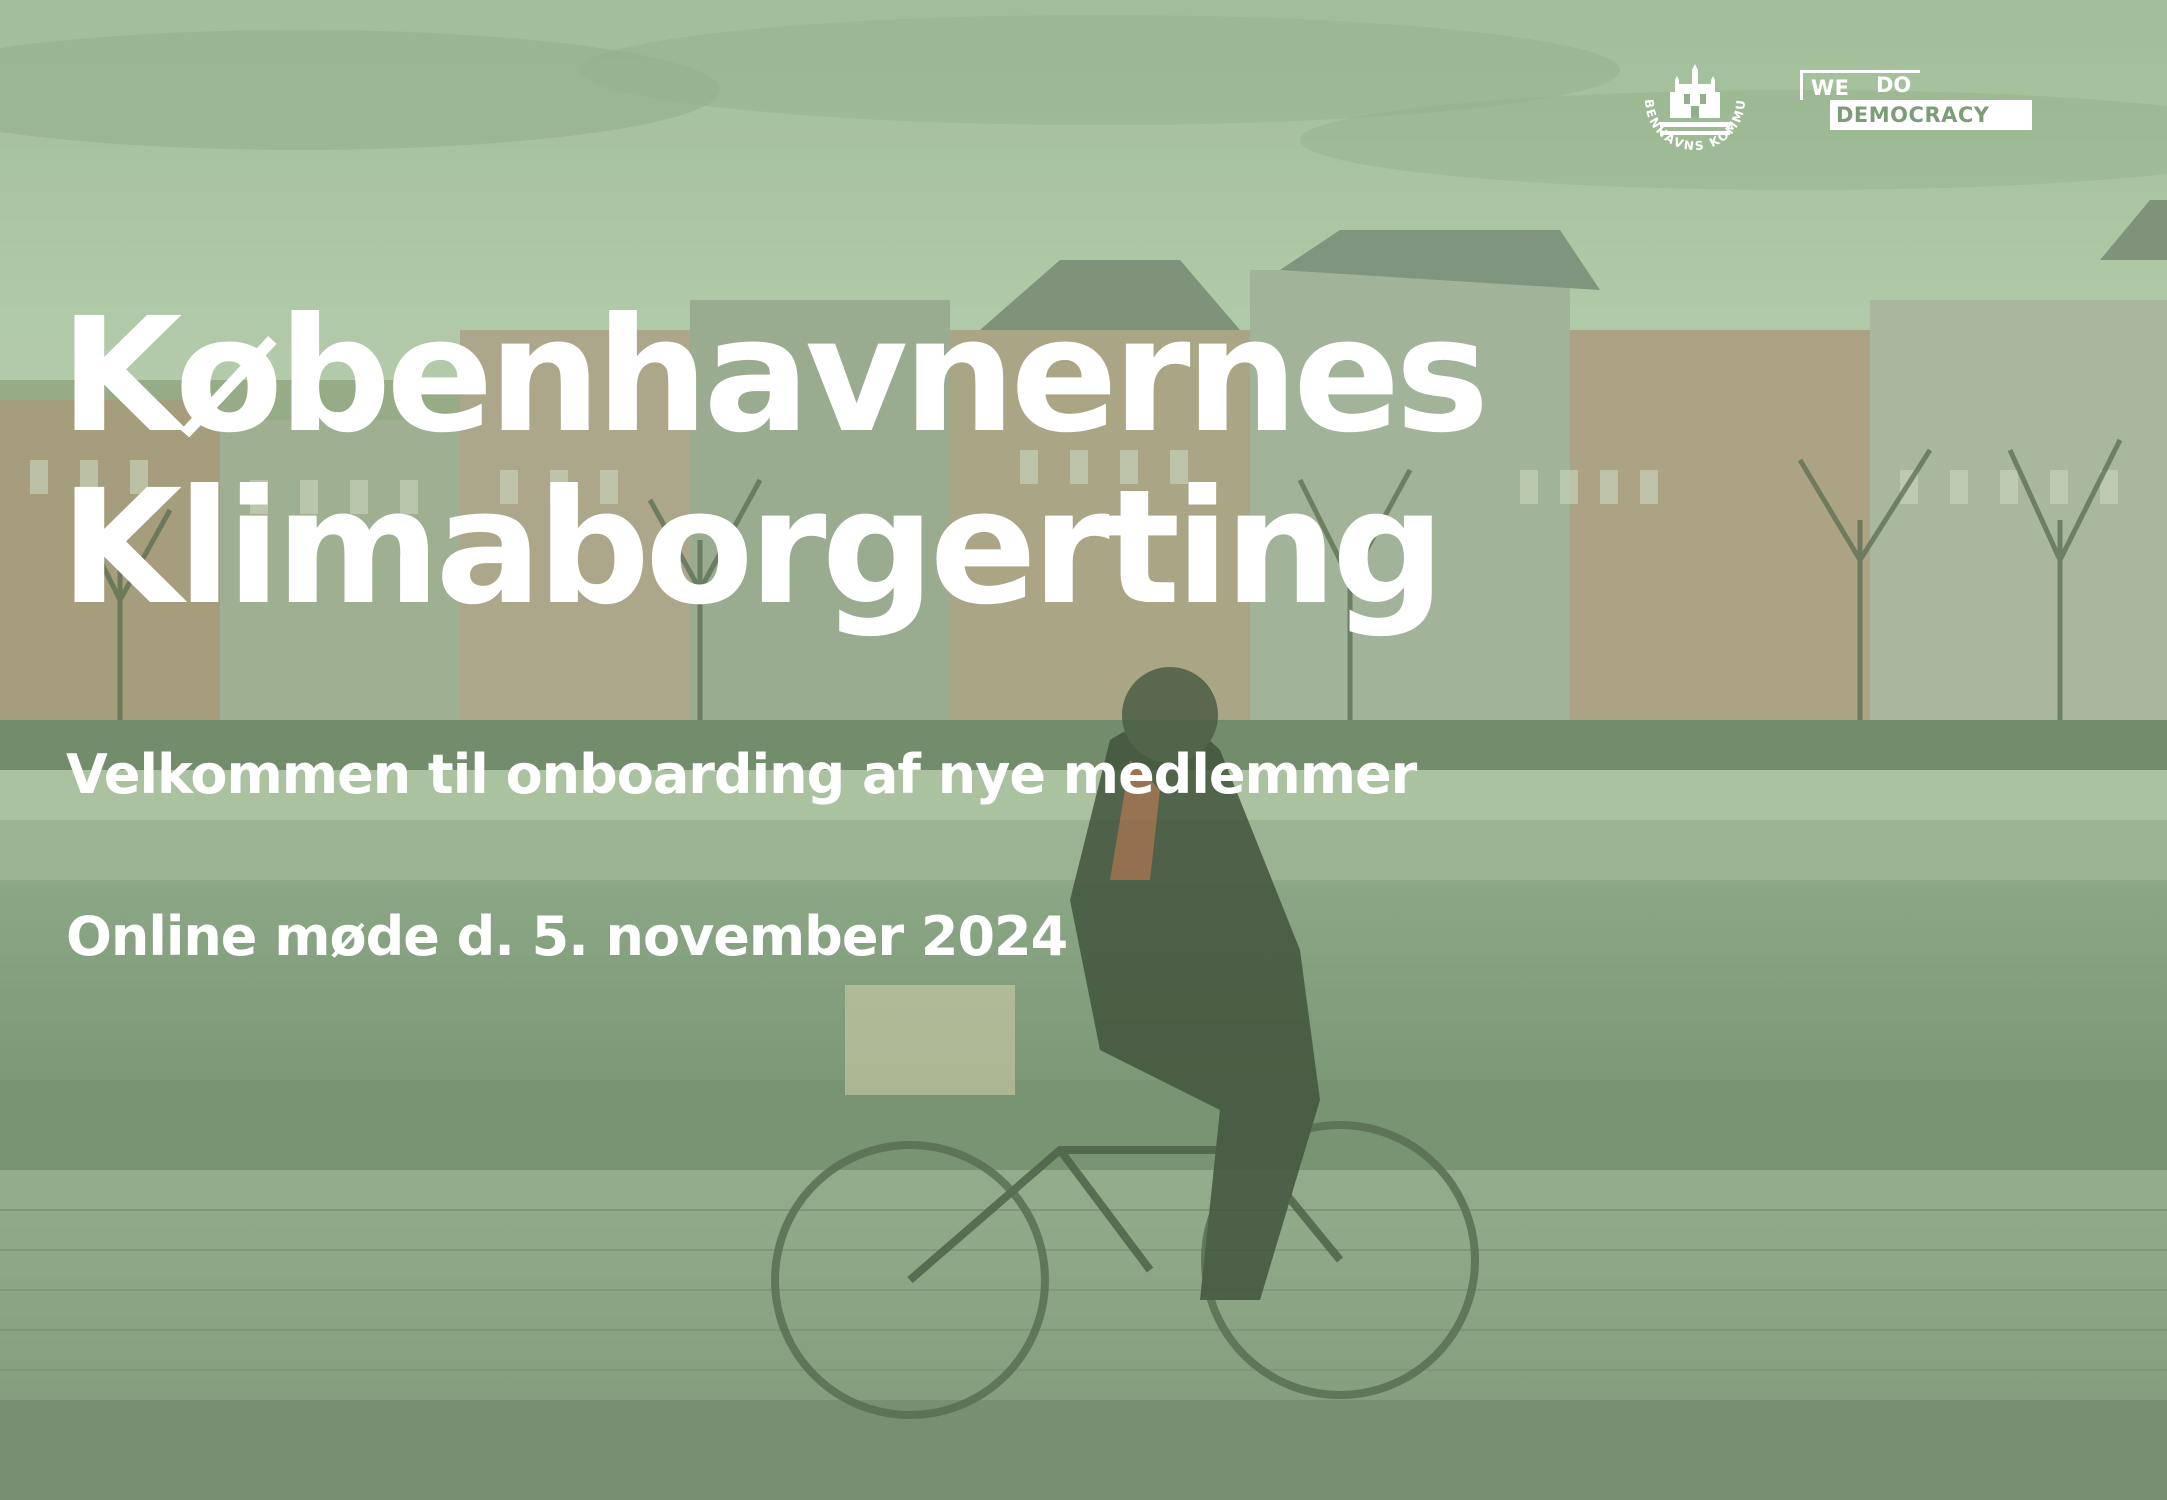 Image resolution: width=2167 pixels, height=1500 pixels. Describe the element at coordinates (752, 548) in the screenshot. I see `title-line-2: Klimaborgerting` at that location.